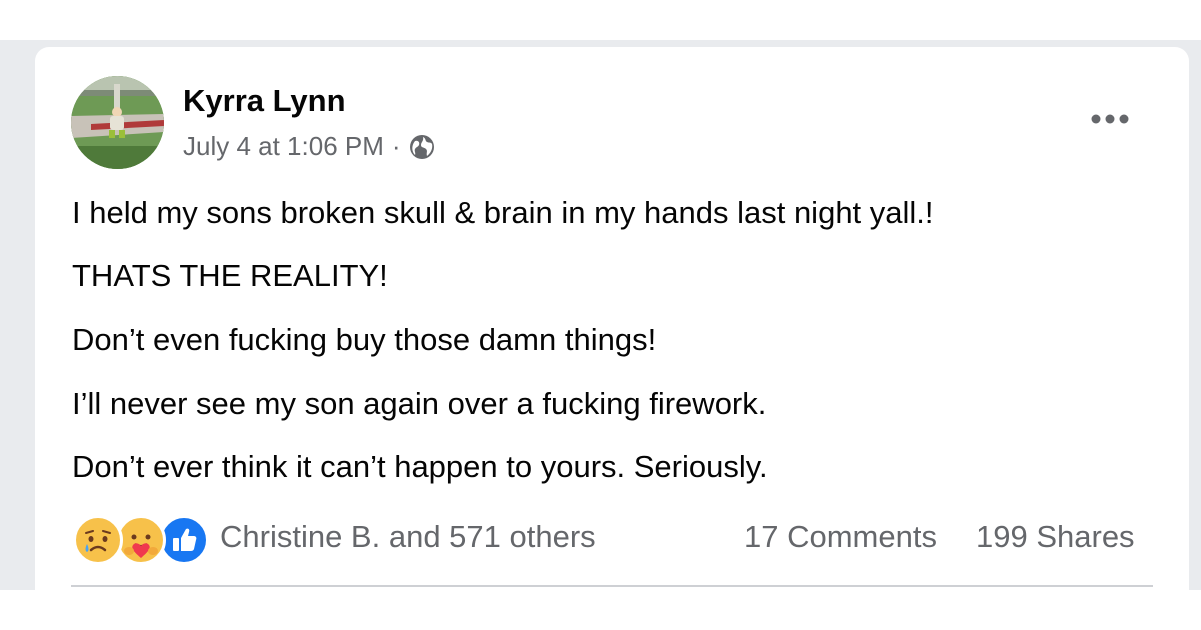 The height and width of the screenshot is (630, 1201). What do you see at coordinates (840, 537) in the screenshot?
I see `comments-count: 17 Comments` at bounding box center [840, 537].